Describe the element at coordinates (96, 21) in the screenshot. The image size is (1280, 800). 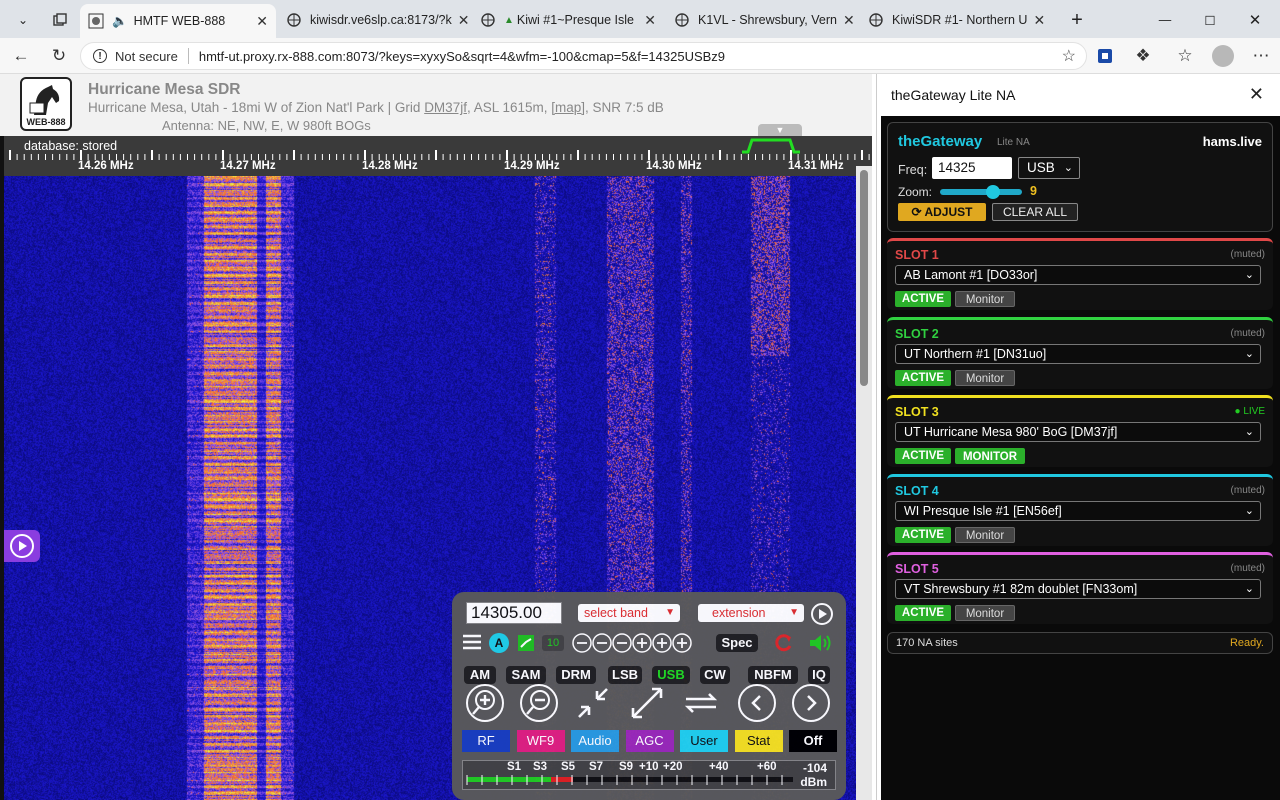
I see `kiwi-favicon-icon` at that location.